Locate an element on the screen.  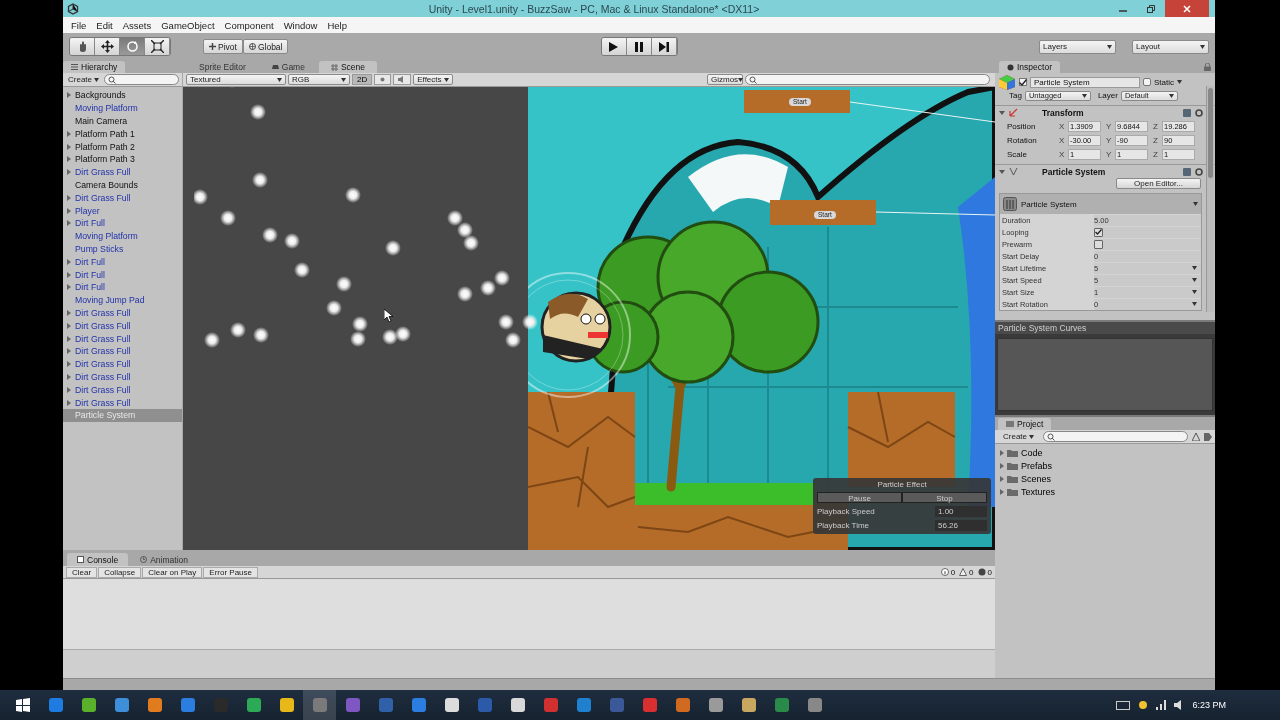
folder-item: Textures is located at coordinates (1028, 492).